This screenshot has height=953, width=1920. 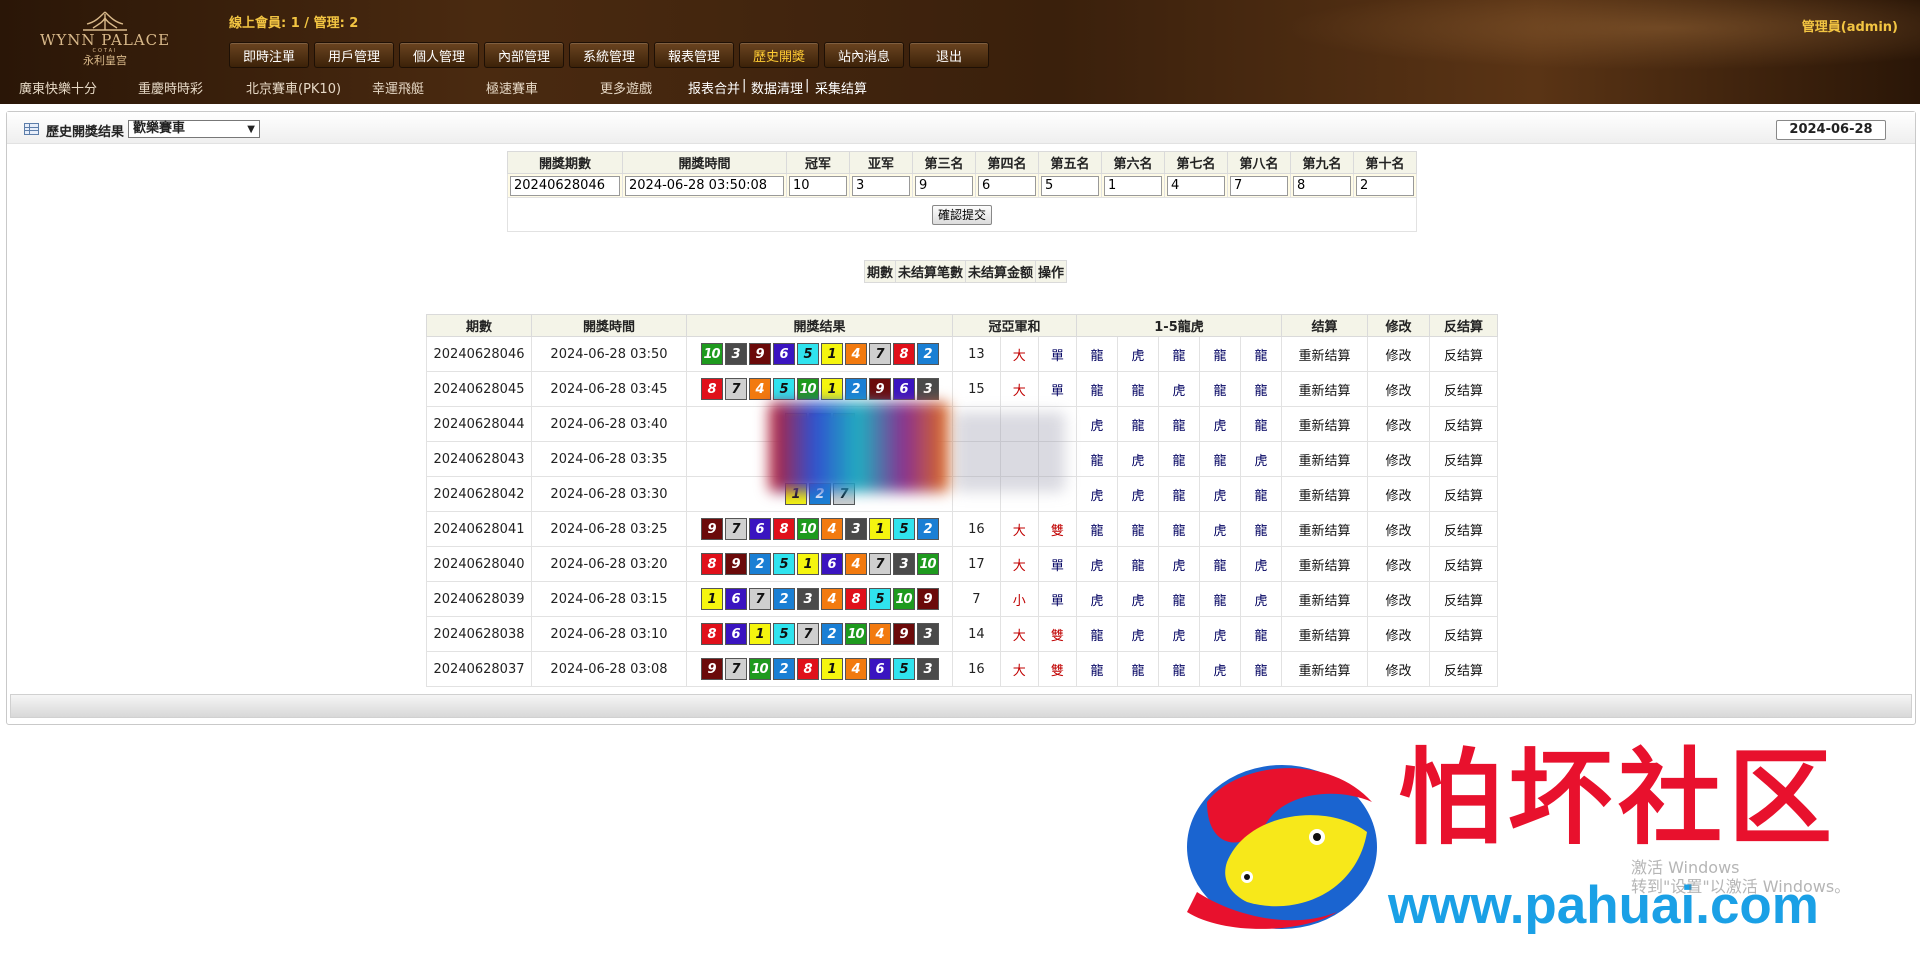 I want to click on result-balls: 10 3 9 6 5 1 4 7 8 2, so click(x=819, y=354).